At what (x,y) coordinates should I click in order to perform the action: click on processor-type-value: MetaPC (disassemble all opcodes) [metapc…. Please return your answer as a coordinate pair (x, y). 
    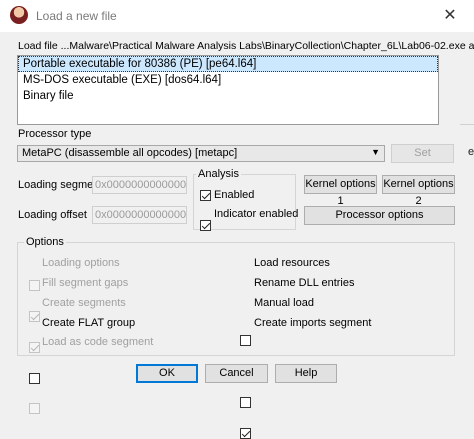
    Looking at the image, I should click on (130, 153).